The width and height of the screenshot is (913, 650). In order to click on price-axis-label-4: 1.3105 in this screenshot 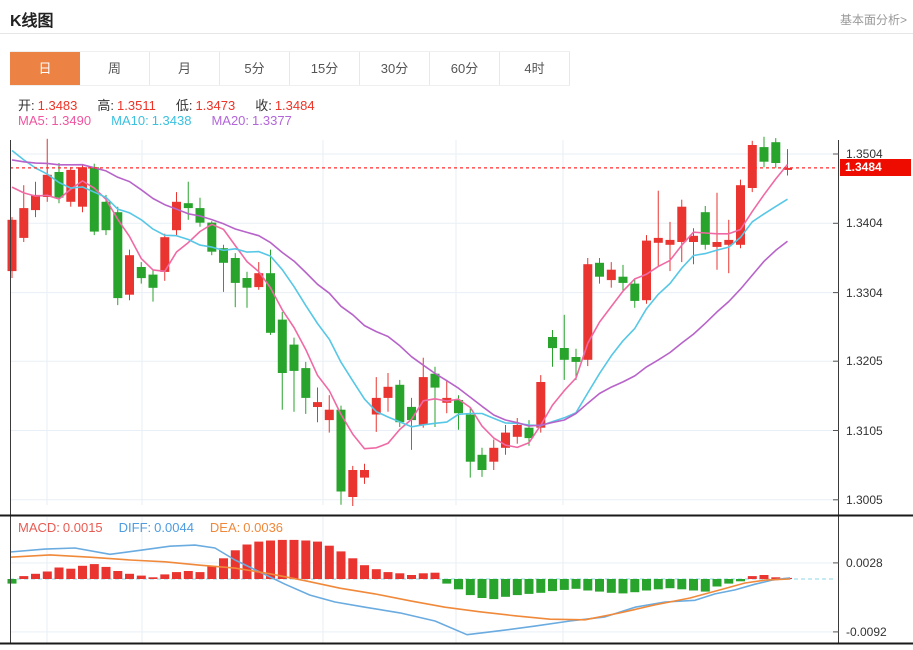, I will do `click(864, 430)`.